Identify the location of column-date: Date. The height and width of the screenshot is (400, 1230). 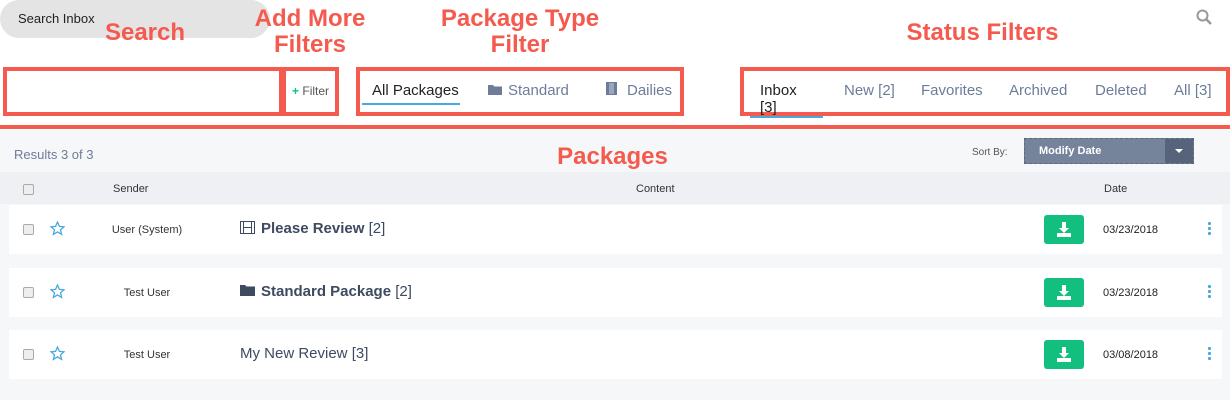
(1116, 189).